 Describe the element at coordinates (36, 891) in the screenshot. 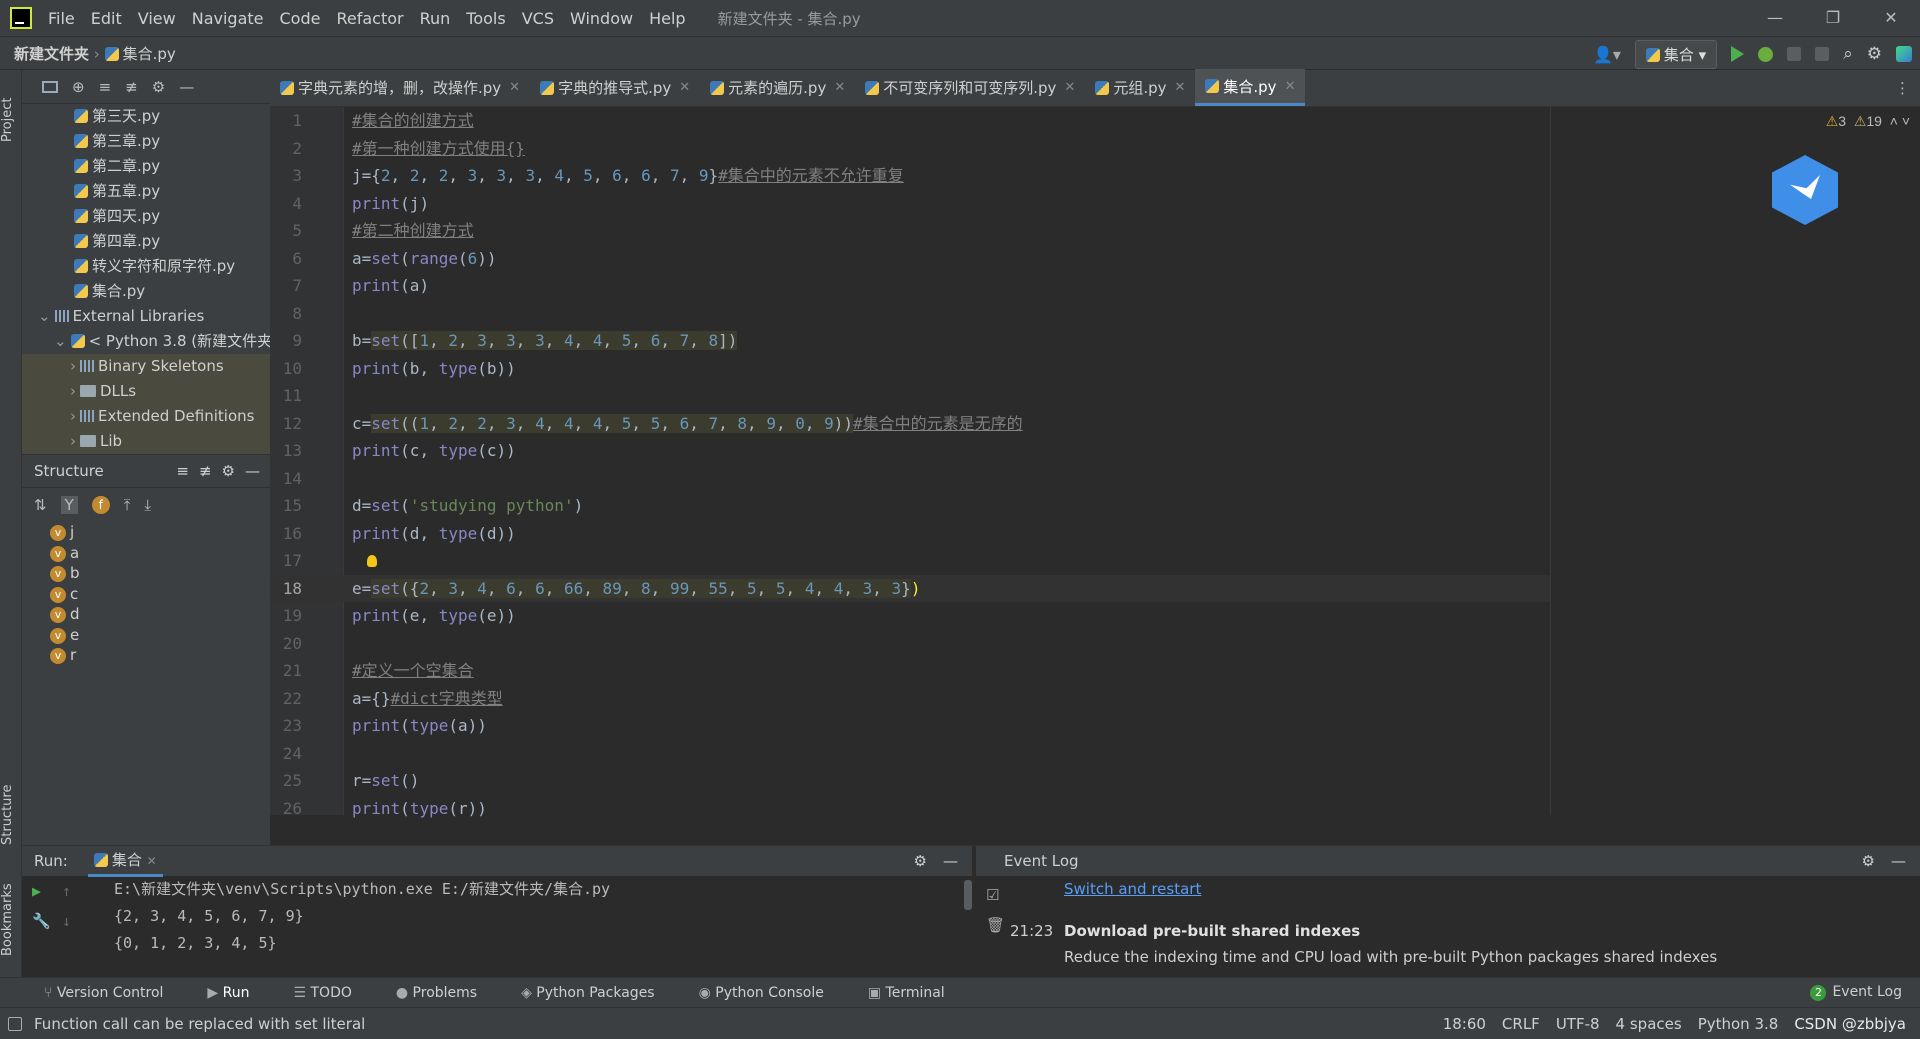

I see `rerun-icon: ▶` at that location.